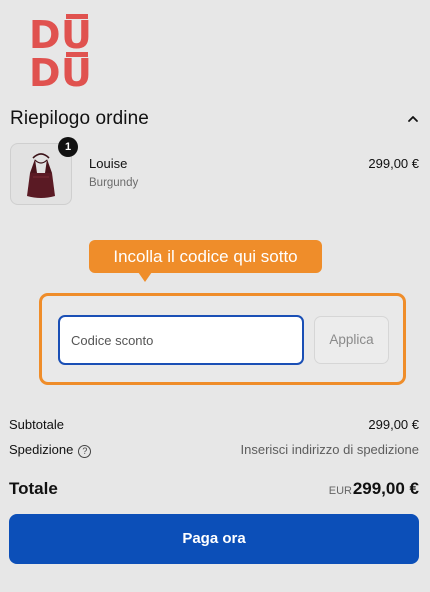 The height and width of the screenshot is (592, 430). Describe the element at coordinates (79, 119) in the screenshot. I see `order-summary-title: Riepilogo ordine` at that location.